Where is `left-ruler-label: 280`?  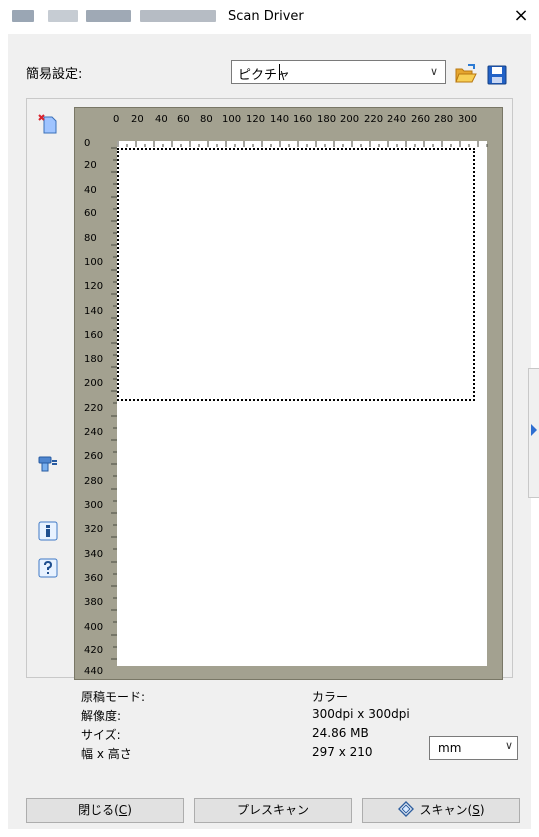 left-ruler-label: 280 is located at coordinates (94, 481).